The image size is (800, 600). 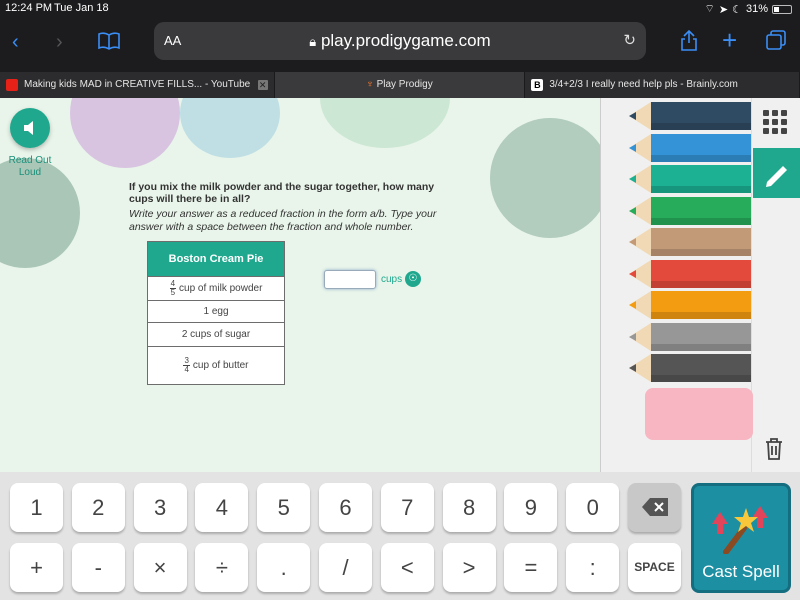 I want to click on digit-key: 7, so click(x=407, y=507).